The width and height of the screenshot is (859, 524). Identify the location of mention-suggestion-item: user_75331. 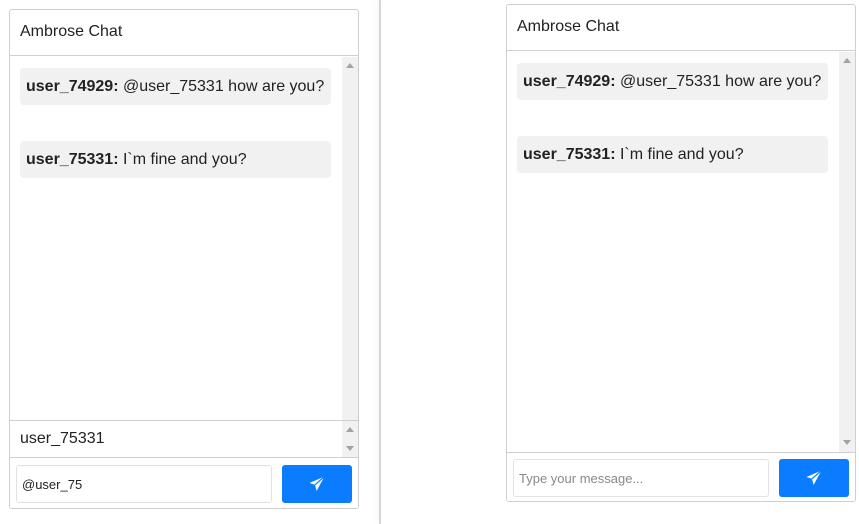
(62, 438).